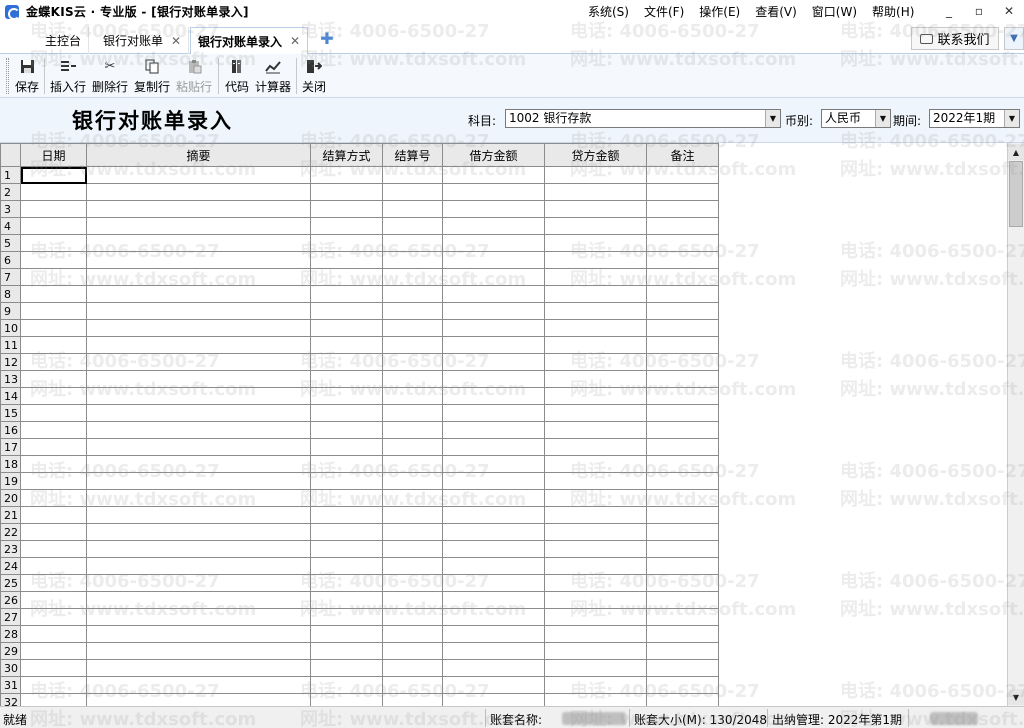 Image resolution: width=1024 pixels, height=728 pixels. Describe the element at coordinates (643, 118) in the screenshot. I see `subject-select: 1002 银行存款 ▼` at that location.